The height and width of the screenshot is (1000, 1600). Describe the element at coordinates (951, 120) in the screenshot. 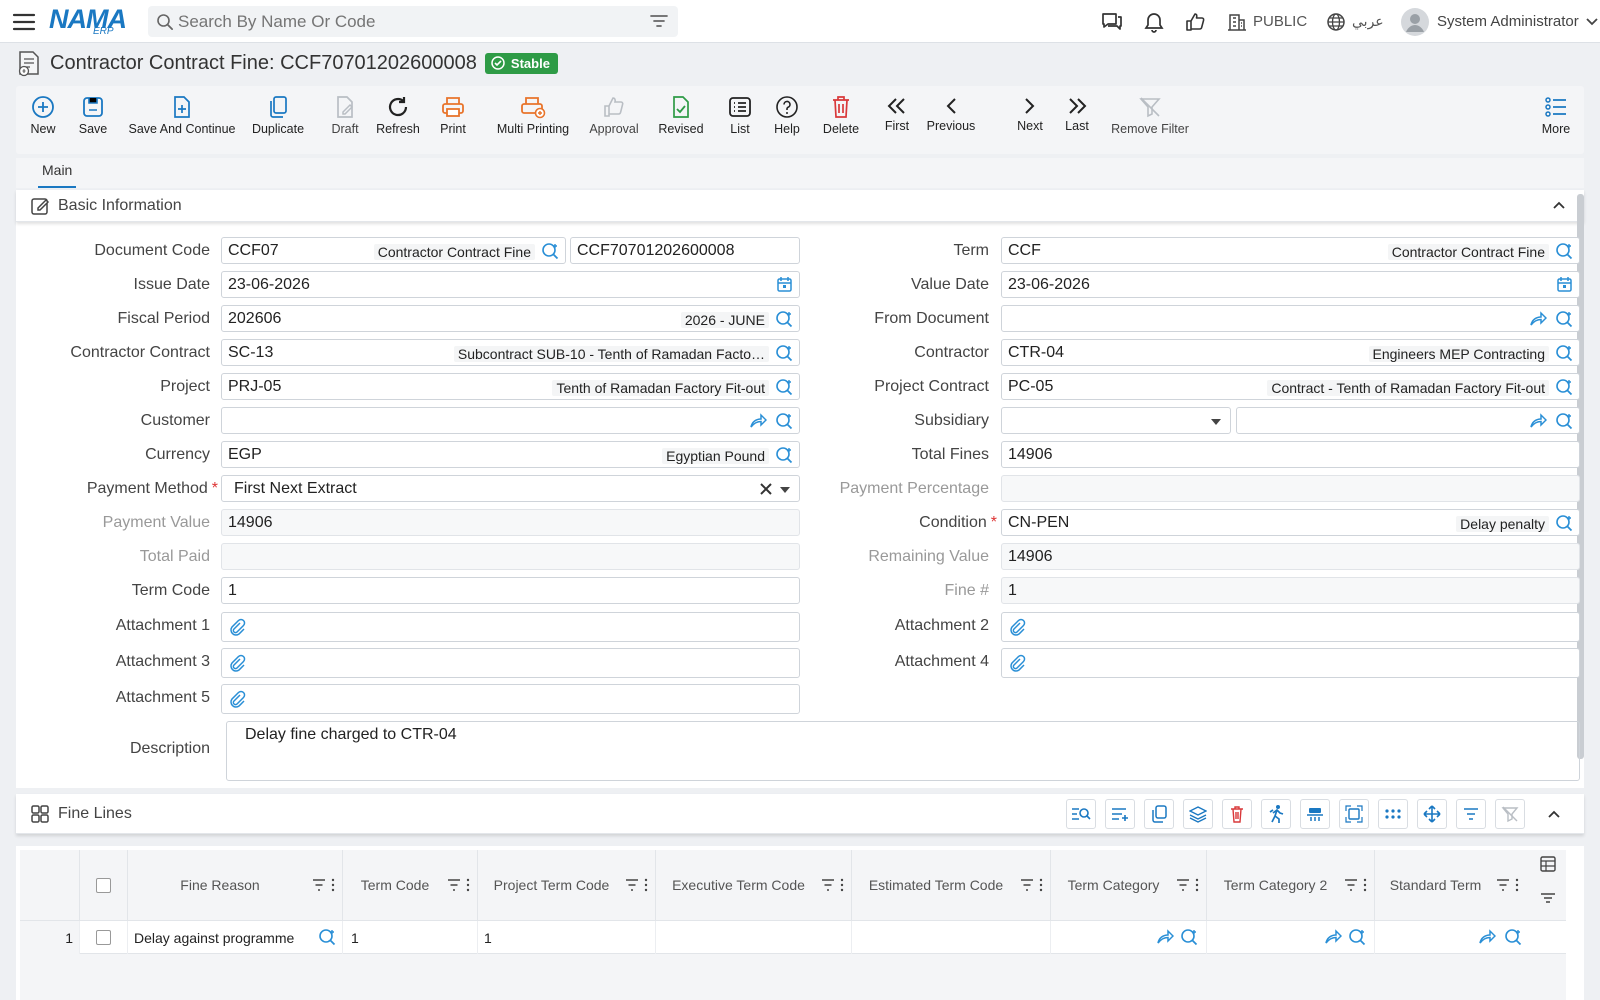

I see `previous-button: Previous` at that location.